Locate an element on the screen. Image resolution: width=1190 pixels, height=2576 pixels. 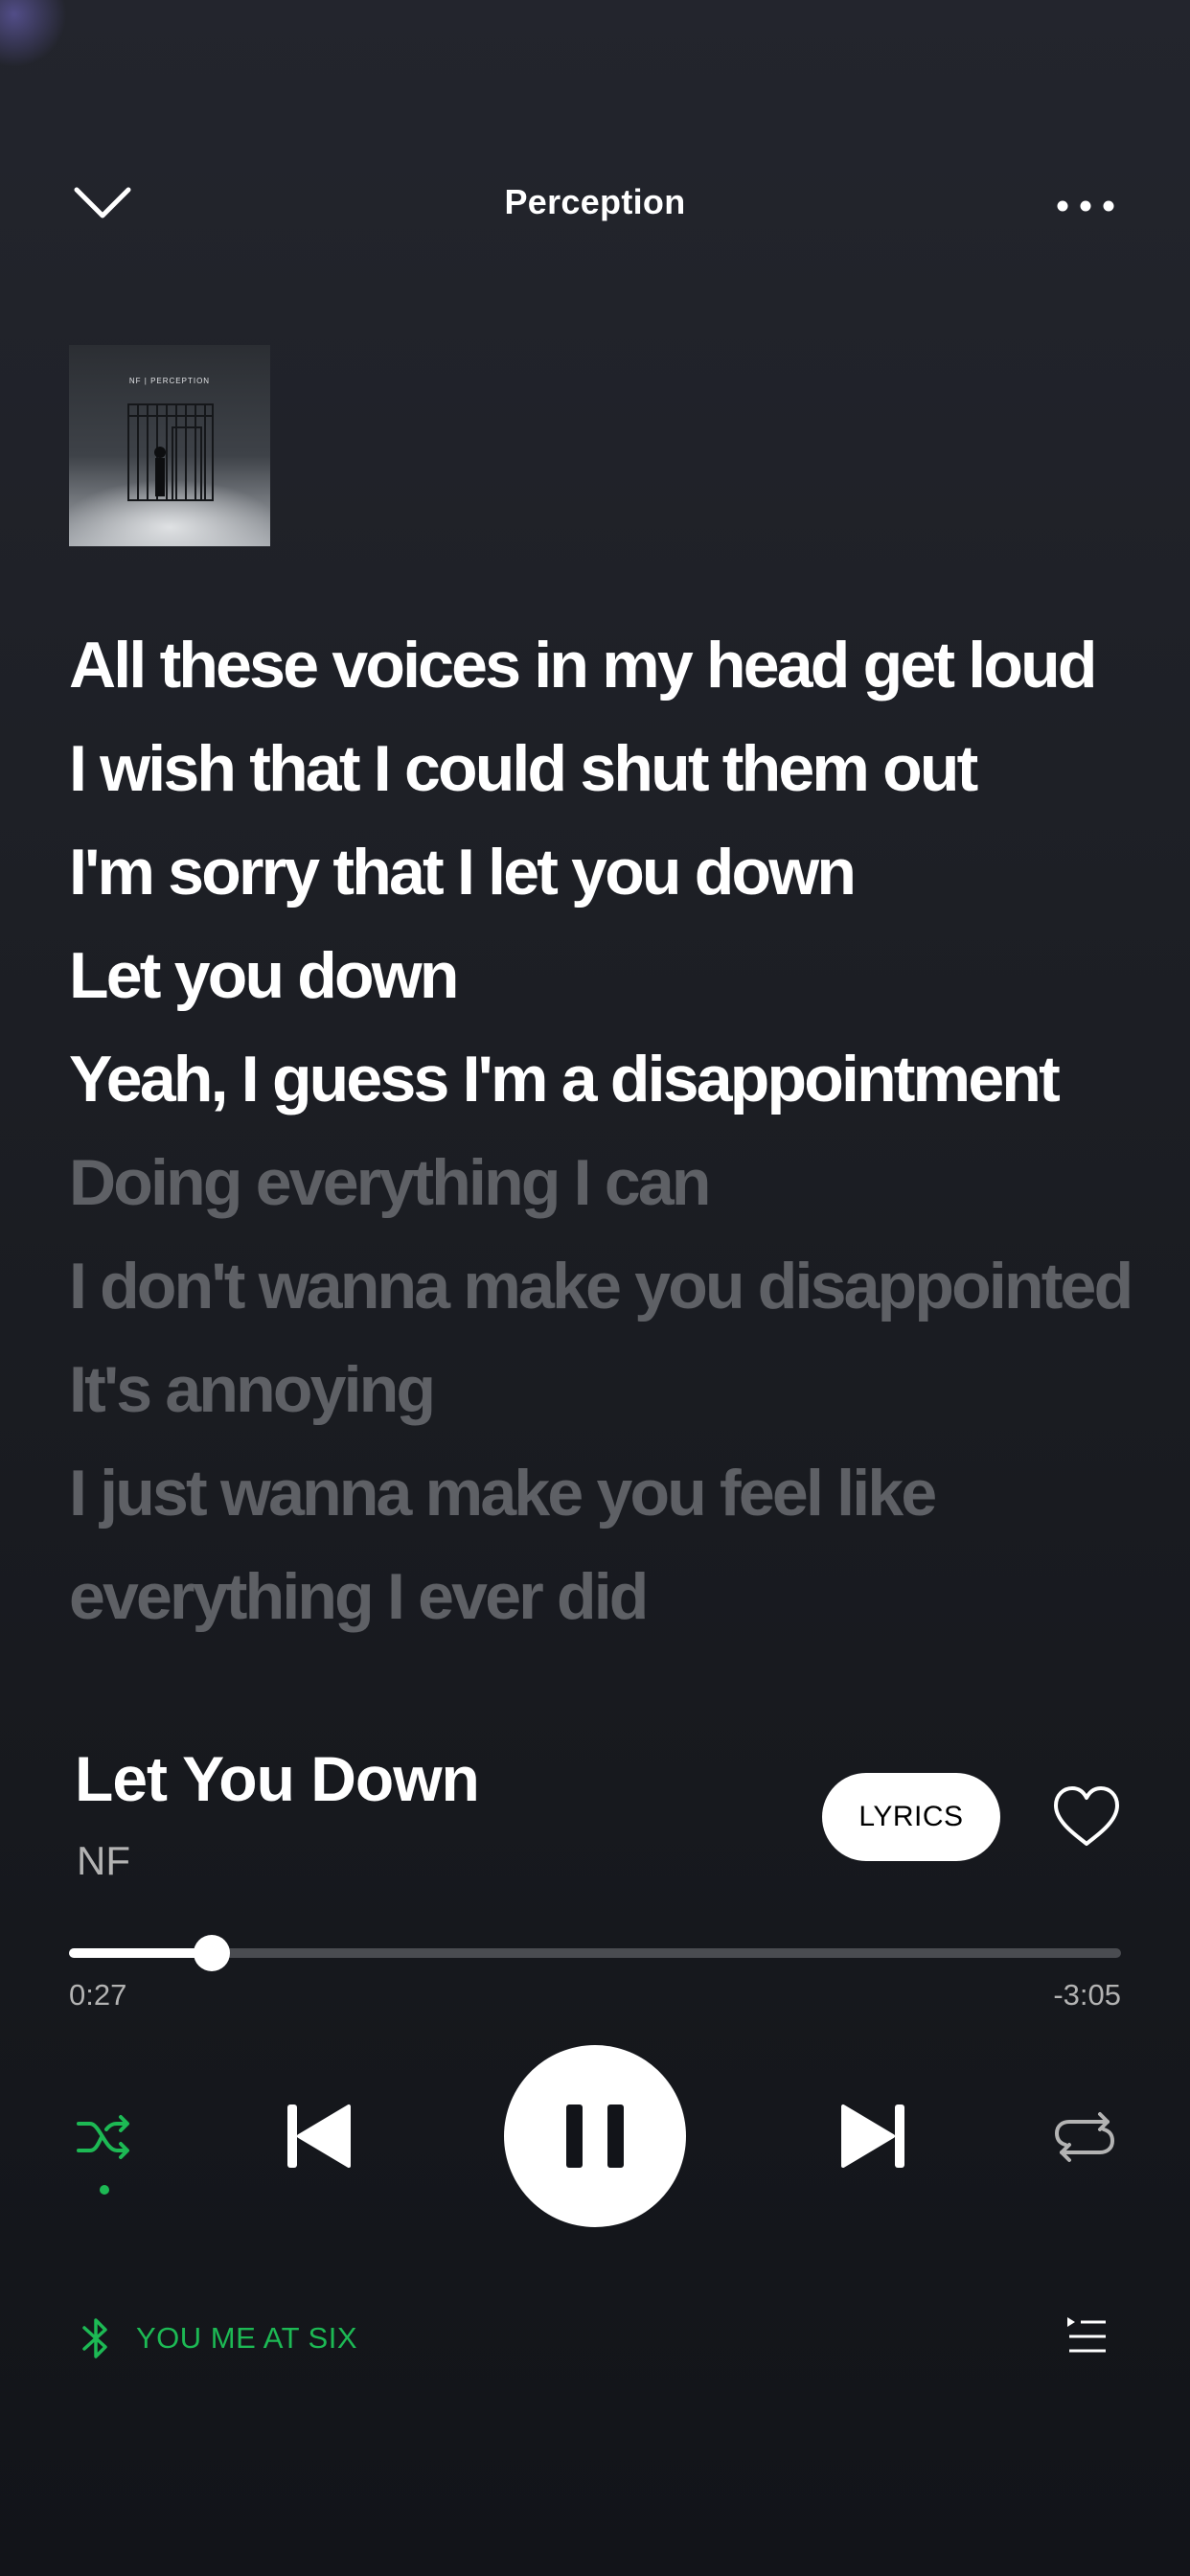
bluetooth-icon is located at coordinates (95, 2338).